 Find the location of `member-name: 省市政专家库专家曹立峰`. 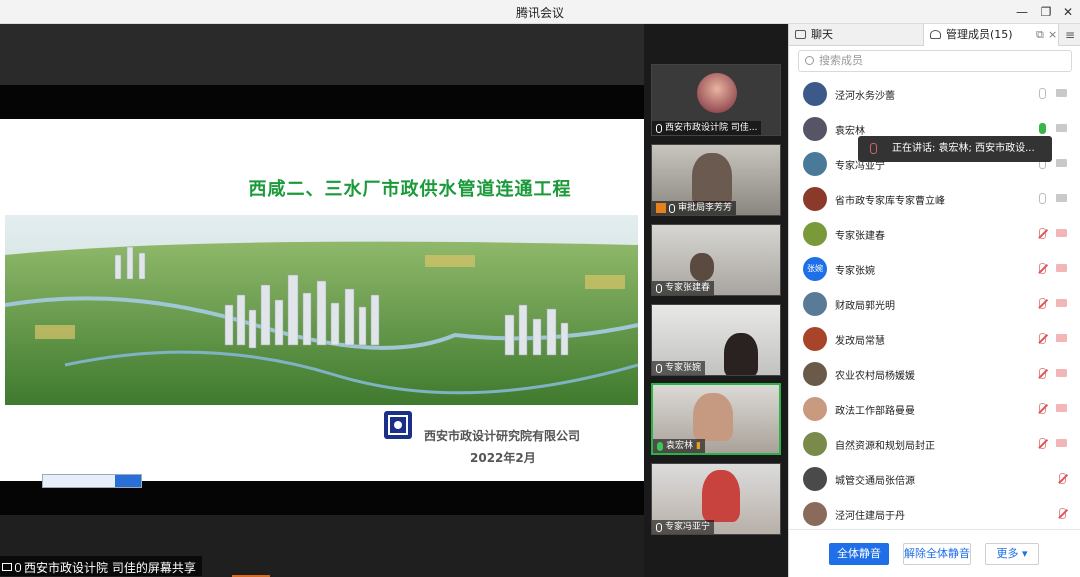

member-name: 省市政专家库专家曹立峰 is located at coordinates (890, 201).